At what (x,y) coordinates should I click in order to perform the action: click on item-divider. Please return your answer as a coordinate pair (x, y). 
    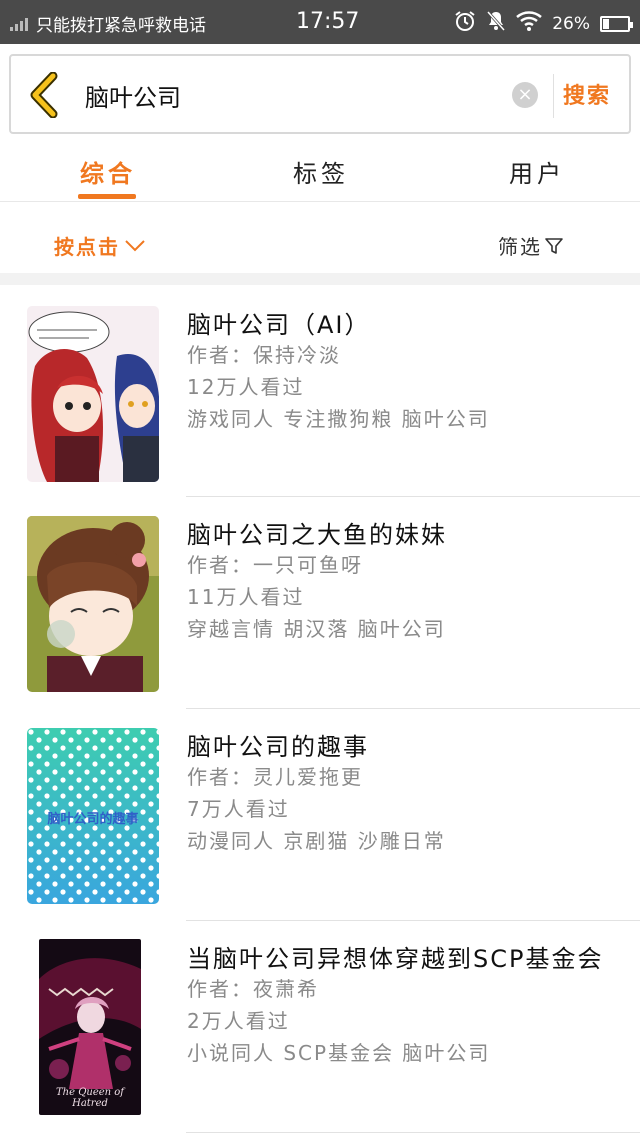
    Looking at the image, I should click on (413, 1132).